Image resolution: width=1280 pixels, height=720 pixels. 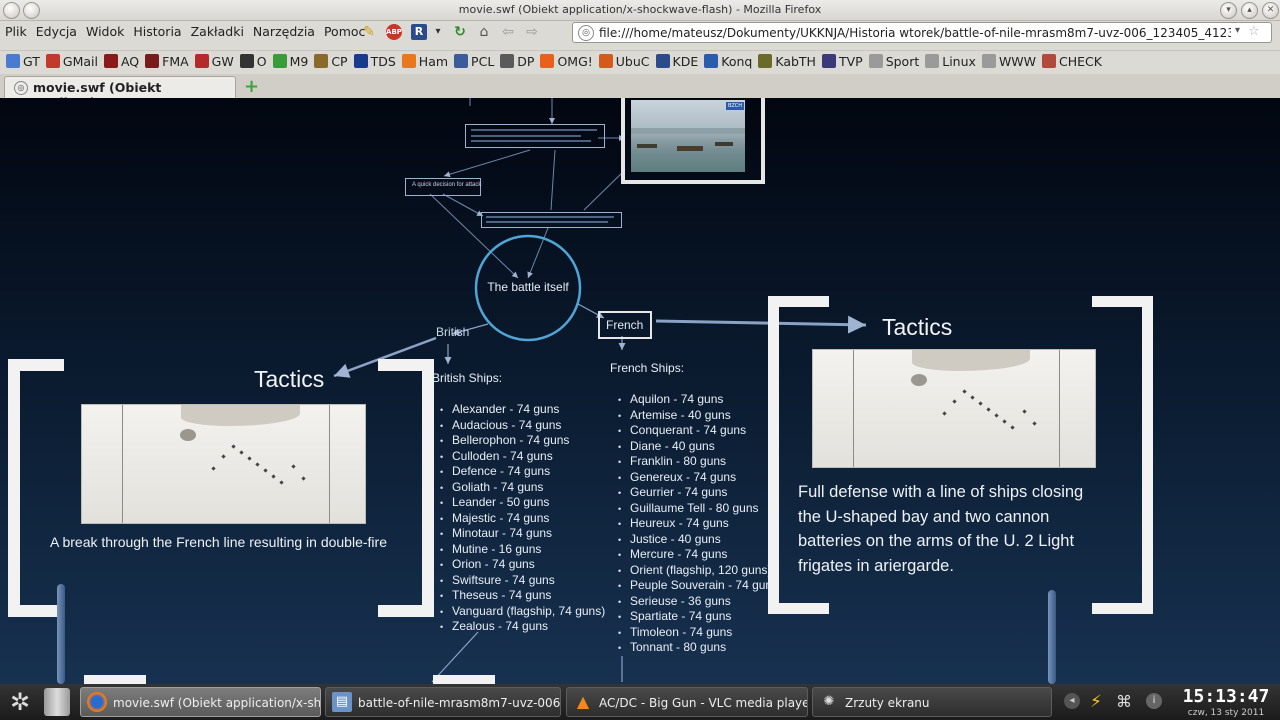 What do you see at coordinates (222, 61) in the screenshot?
I see `bookmark-label: GW` at bounding box center [222, 61].